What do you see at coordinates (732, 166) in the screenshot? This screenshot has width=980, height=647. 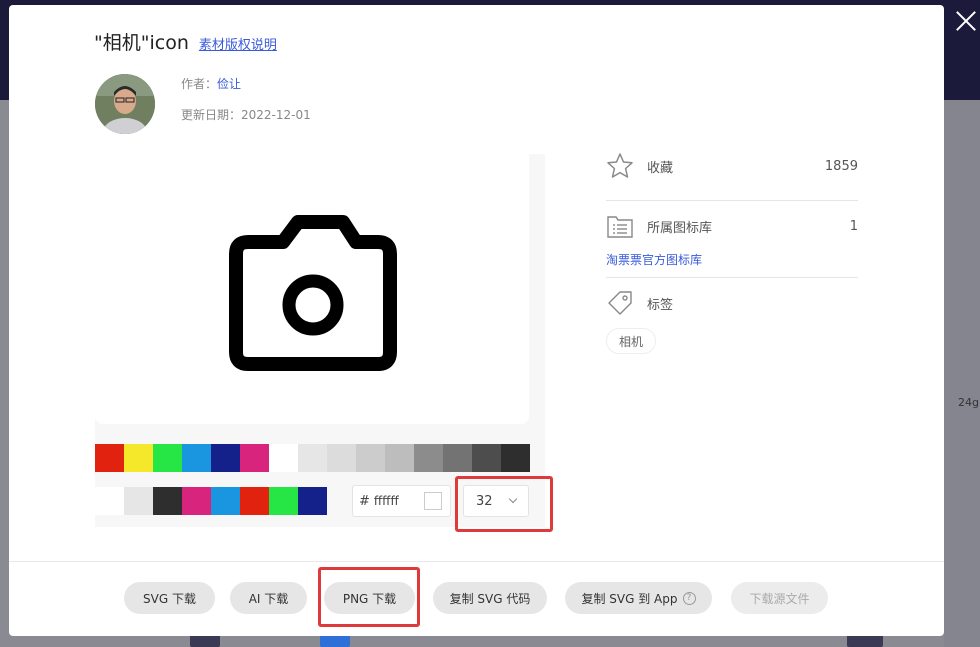 I see `favorites-row: 收藏 1859` at bounding box center [732, 166].